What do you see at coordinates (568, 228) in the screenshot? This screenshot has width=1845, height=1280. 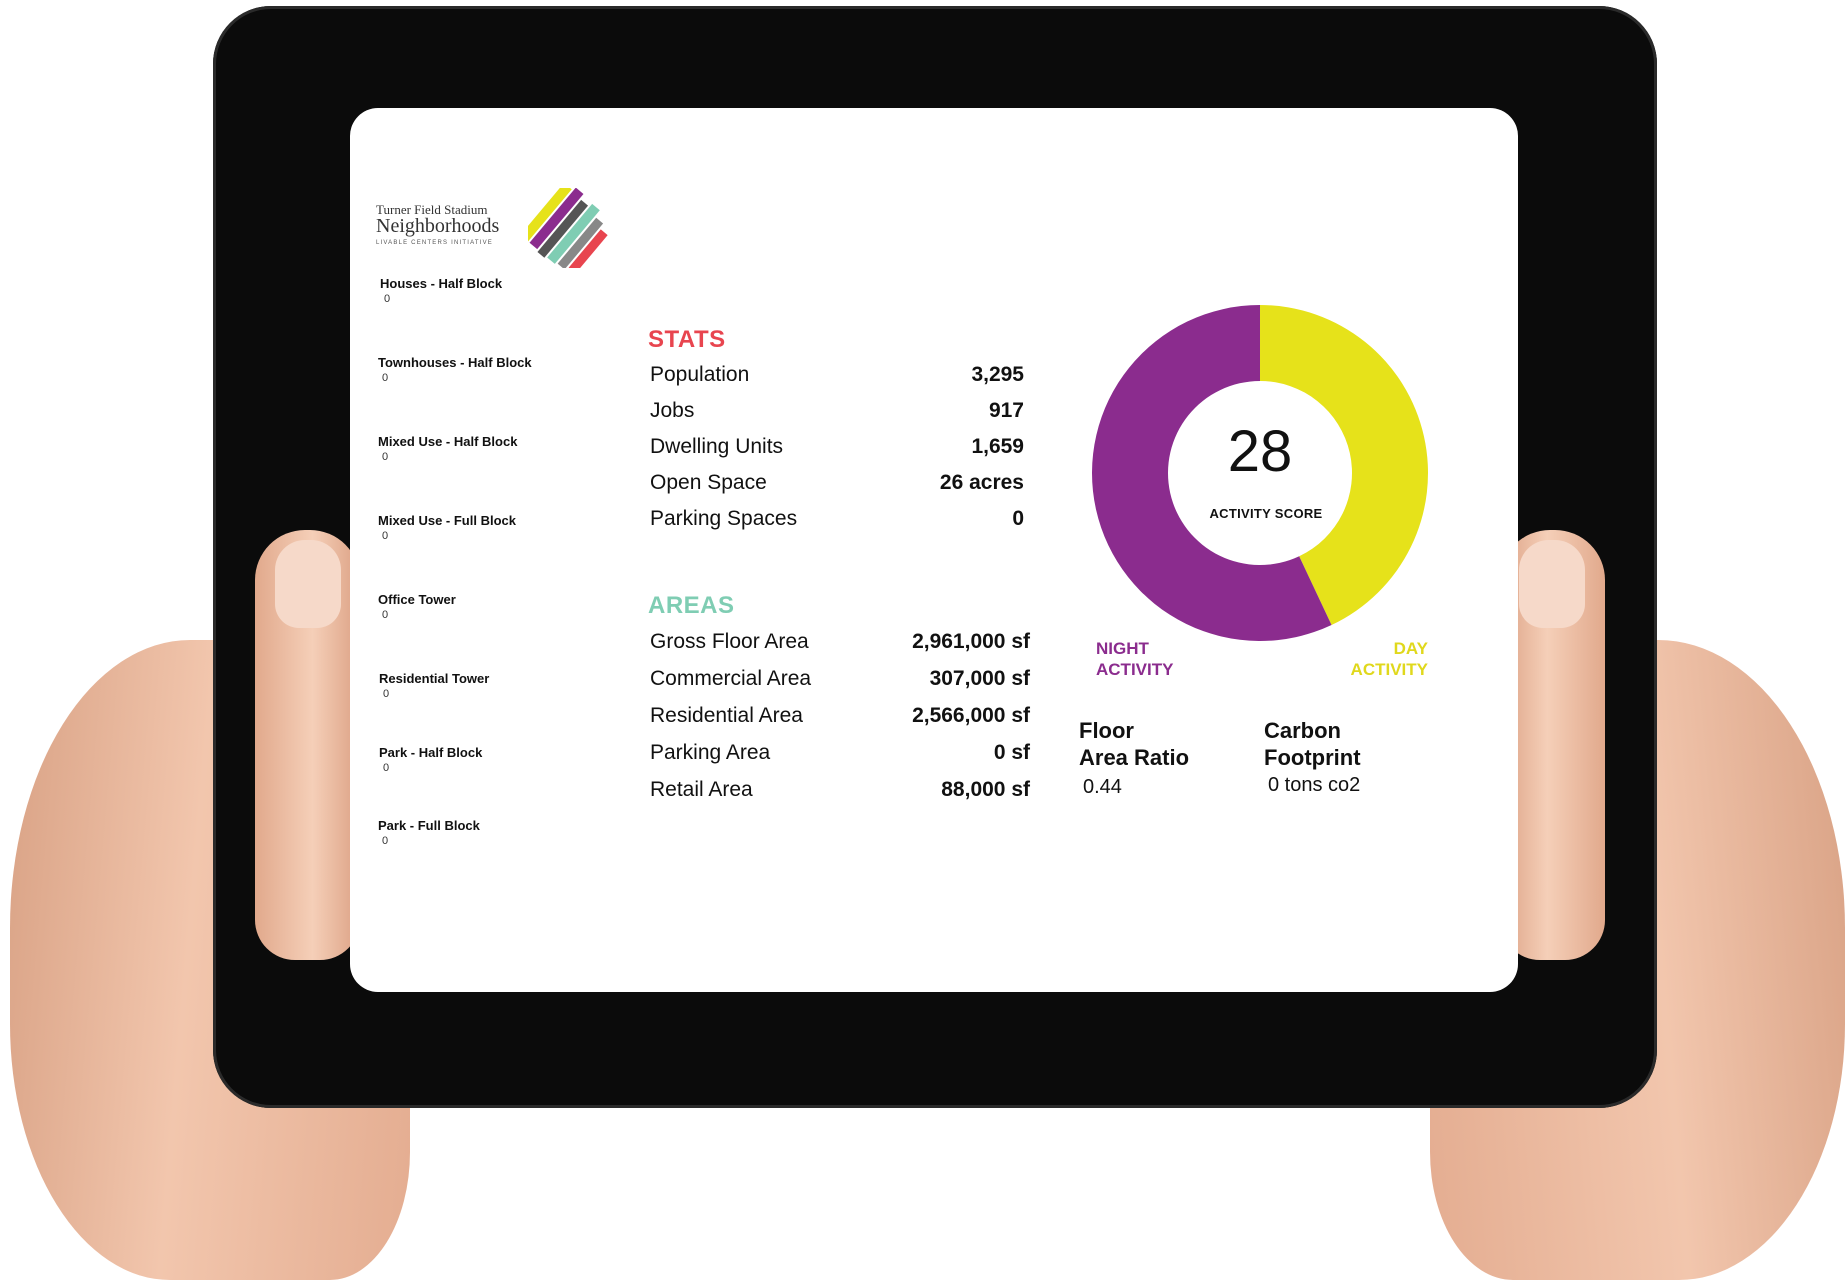 I see `logo-stripes-icon` at bounding box center [568, 228].